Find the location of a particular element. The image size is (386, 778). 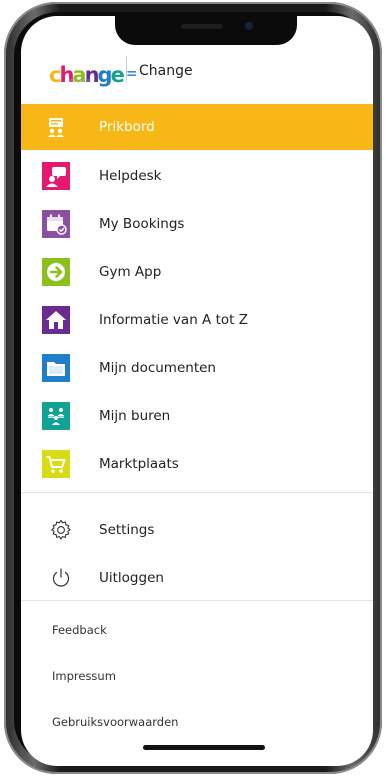

menu-item-marktplaats: Marktplaats is located at coordinates (197, 464).